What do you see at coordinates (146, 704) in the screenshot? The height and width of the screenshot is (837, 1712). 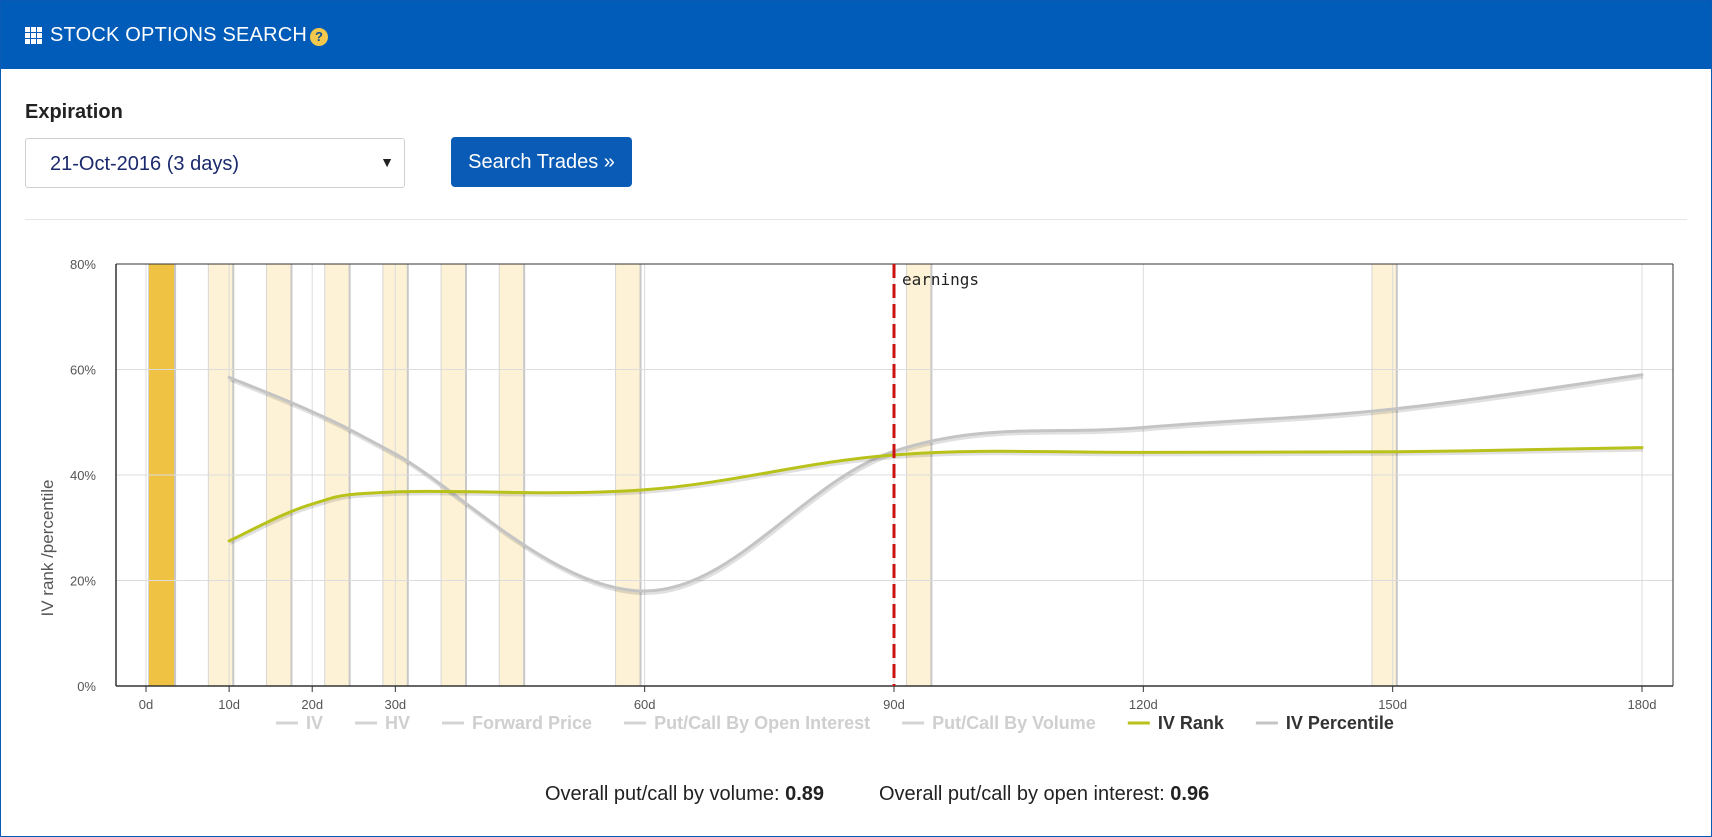 I see `x-tick-label: 0d` at bounding box center [146, 704].